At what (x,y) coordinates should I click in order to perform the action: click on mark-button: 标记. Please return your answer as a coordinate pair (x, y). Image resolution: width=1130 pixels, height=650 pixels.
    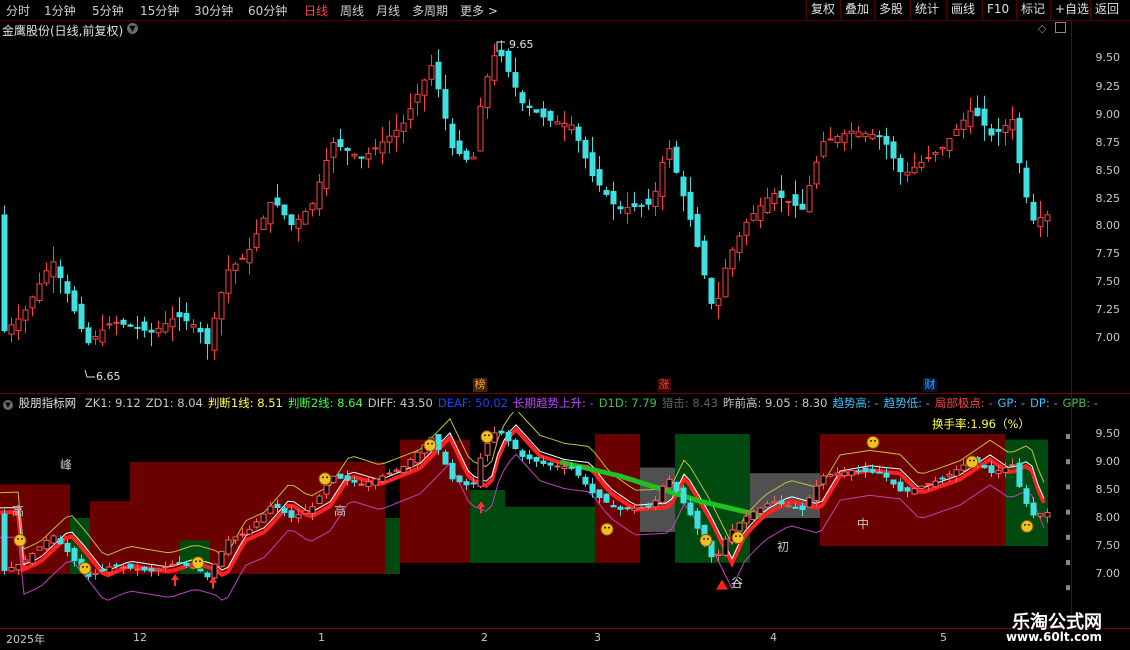
    Looking at the image, I should click on (1032, 9).